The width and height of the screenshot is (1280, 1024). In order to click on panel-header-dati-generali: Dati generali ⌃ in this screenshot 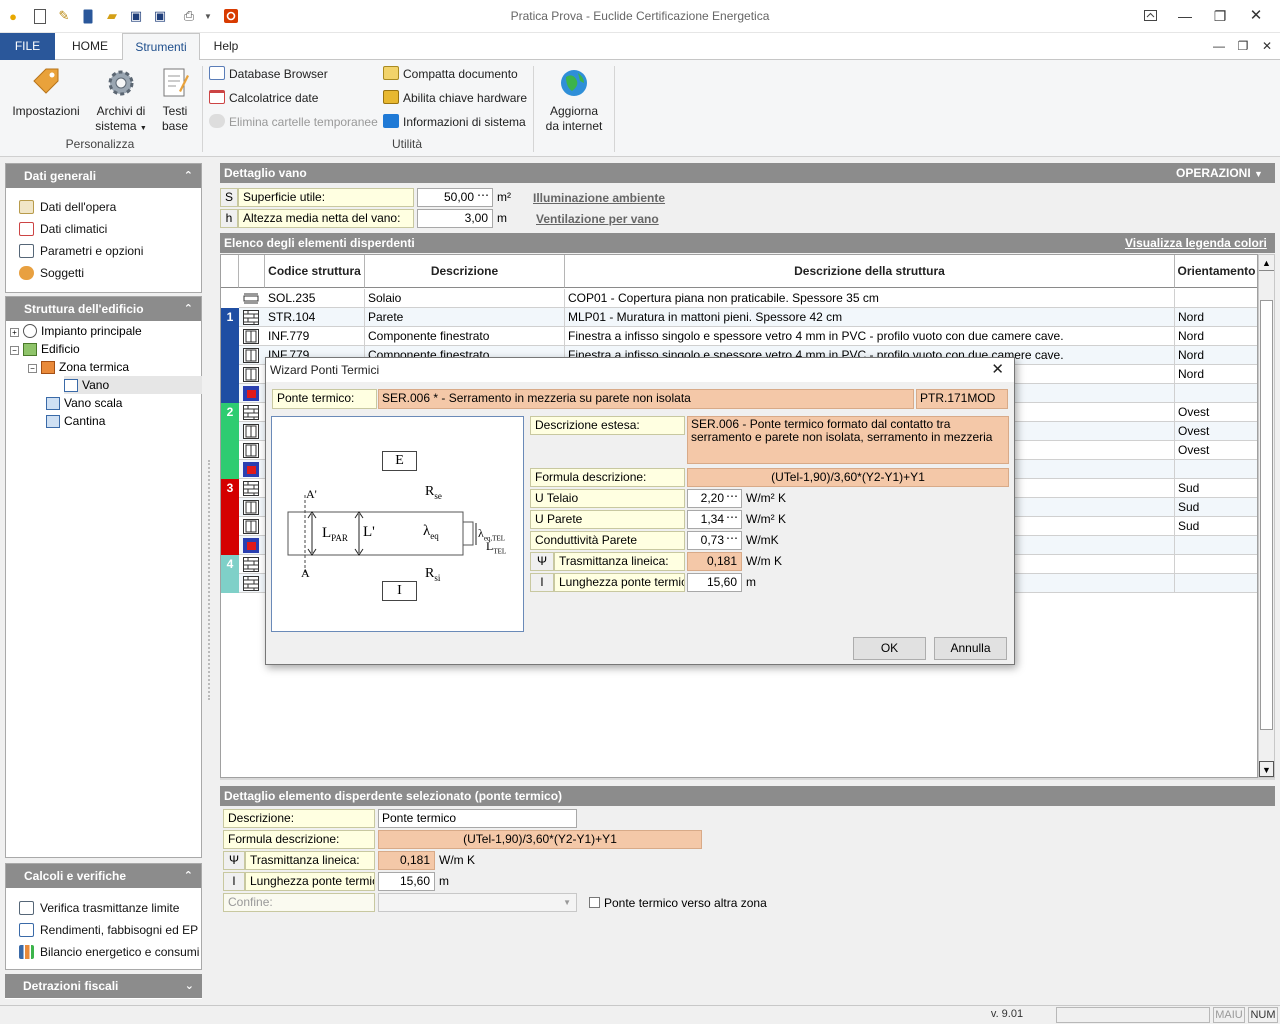, I will do `click(103, 176)`.